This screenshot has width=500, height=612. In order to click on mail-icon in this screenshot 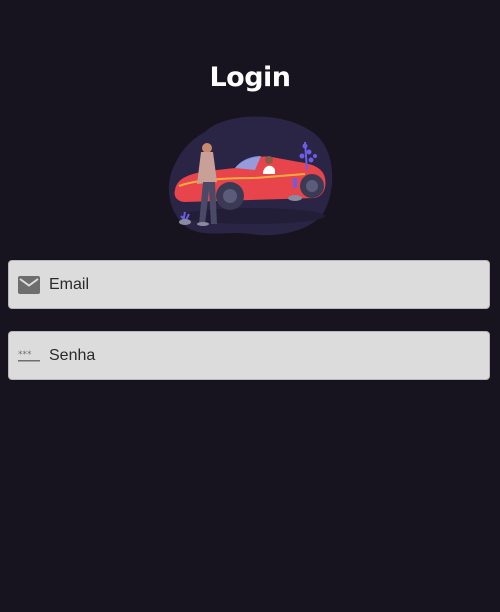, I will do `click(29, 285)`.